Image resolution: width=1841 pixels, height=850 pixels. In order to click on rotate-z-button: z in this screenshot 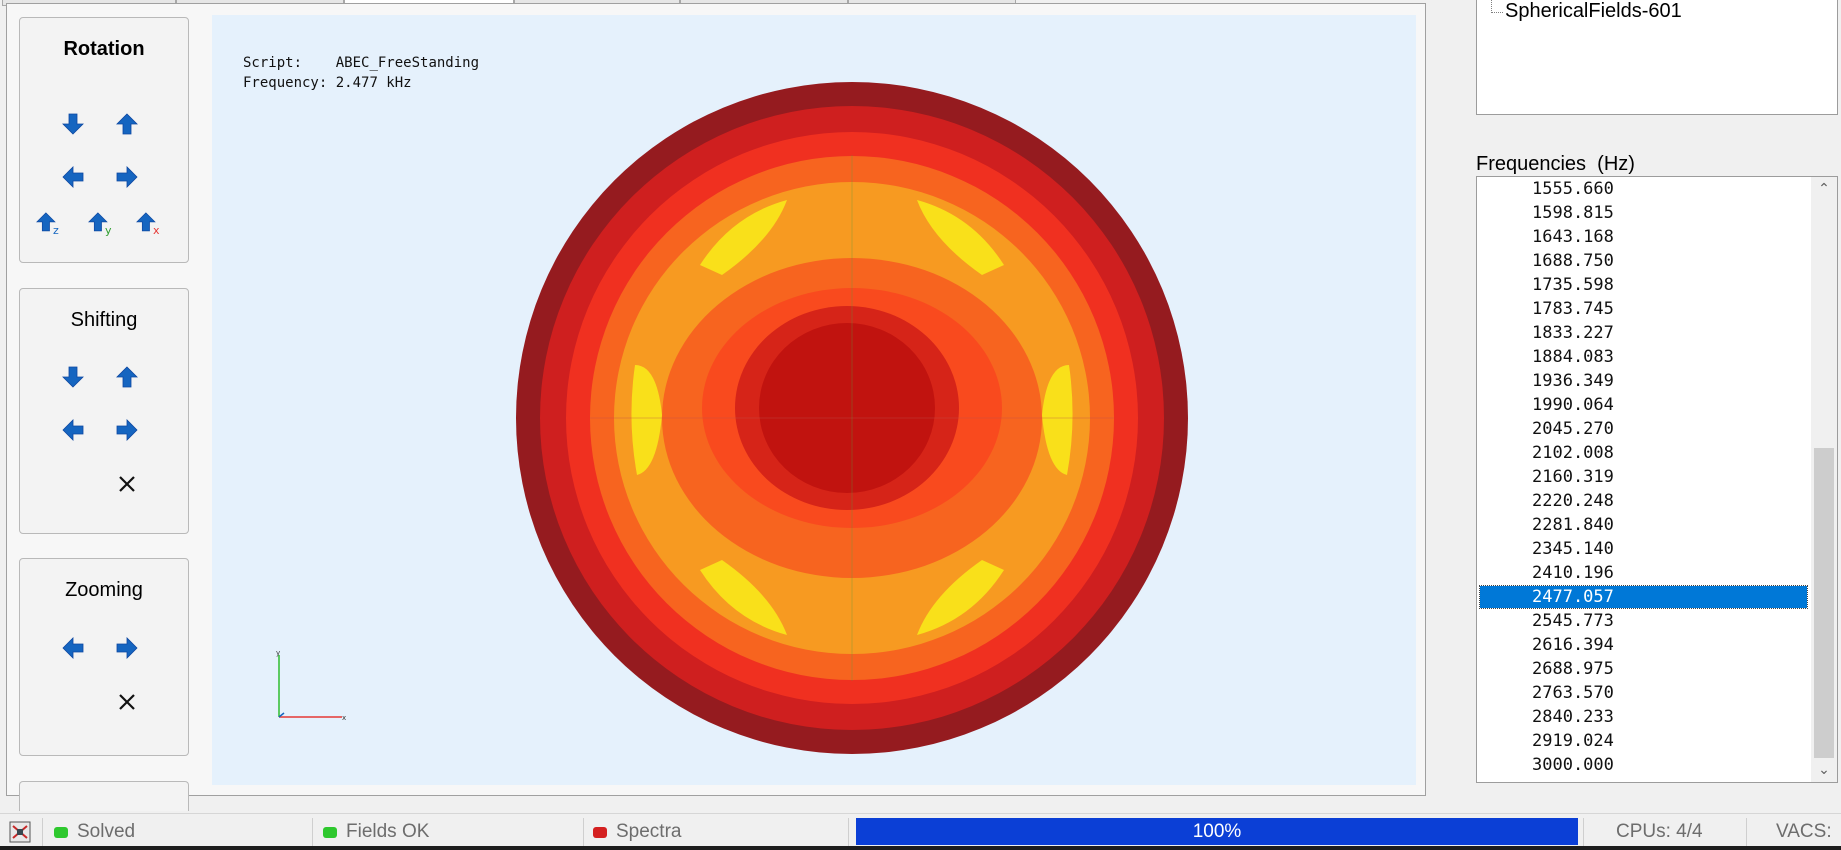, I will do `click(49, 223)`.